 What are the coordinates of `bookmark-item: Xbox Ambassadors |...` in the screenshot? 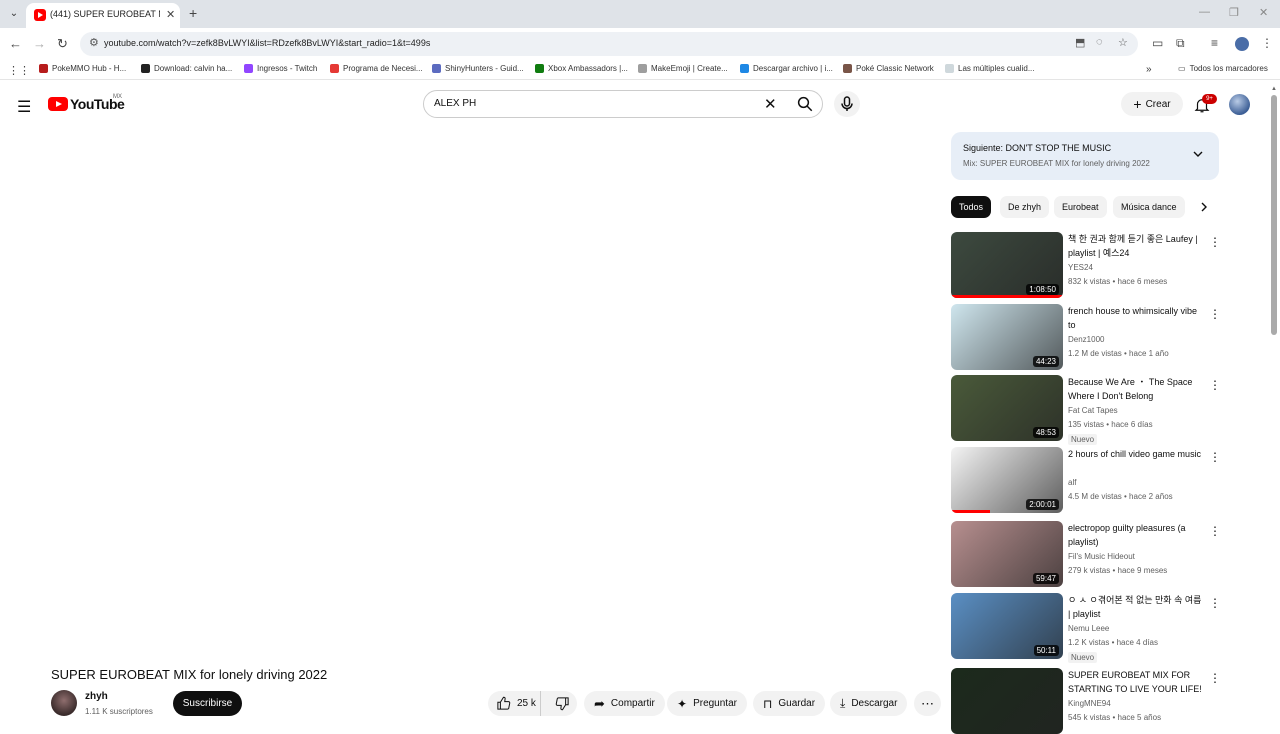 It's located at (581, 68).